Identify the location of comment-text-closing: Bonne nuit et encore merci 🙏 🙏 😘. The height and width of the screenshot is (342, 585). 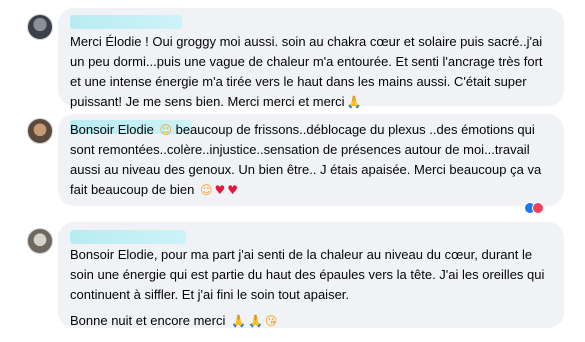
(311, 321).